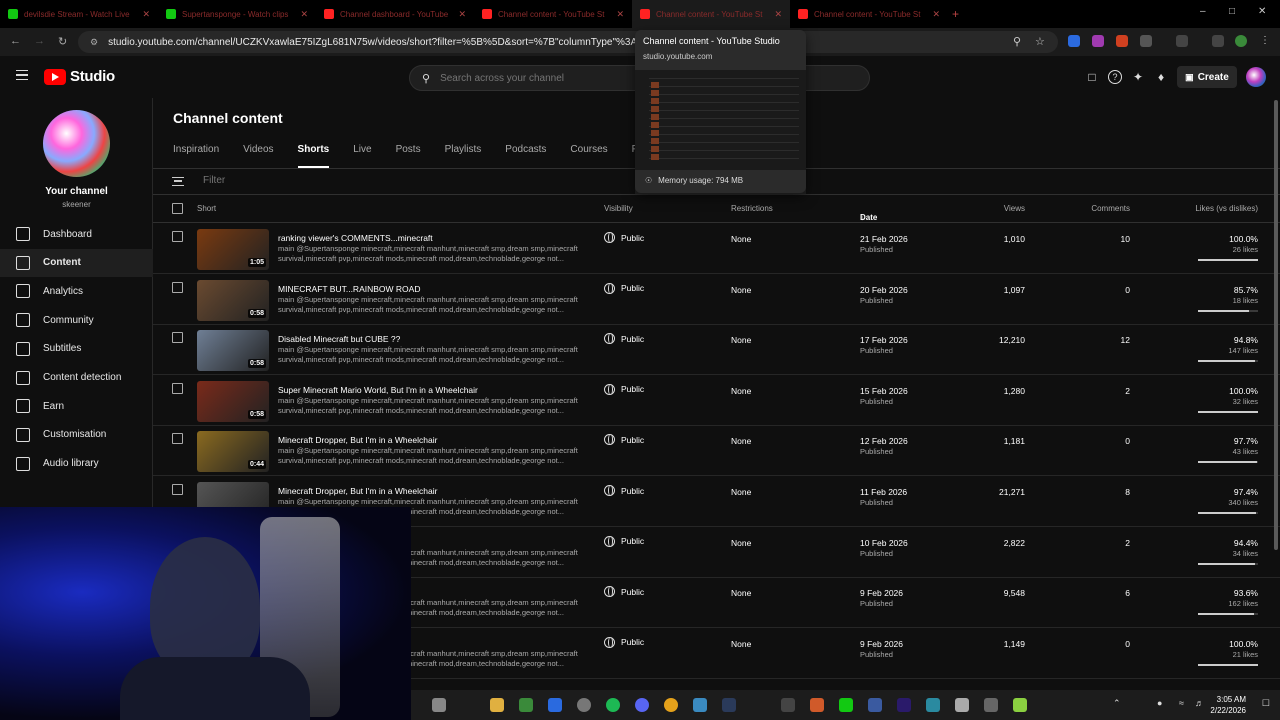  Describe the element at coordinates (233, 249) in the screenshot. I see `video-thumbnail: 1:05` at that location.